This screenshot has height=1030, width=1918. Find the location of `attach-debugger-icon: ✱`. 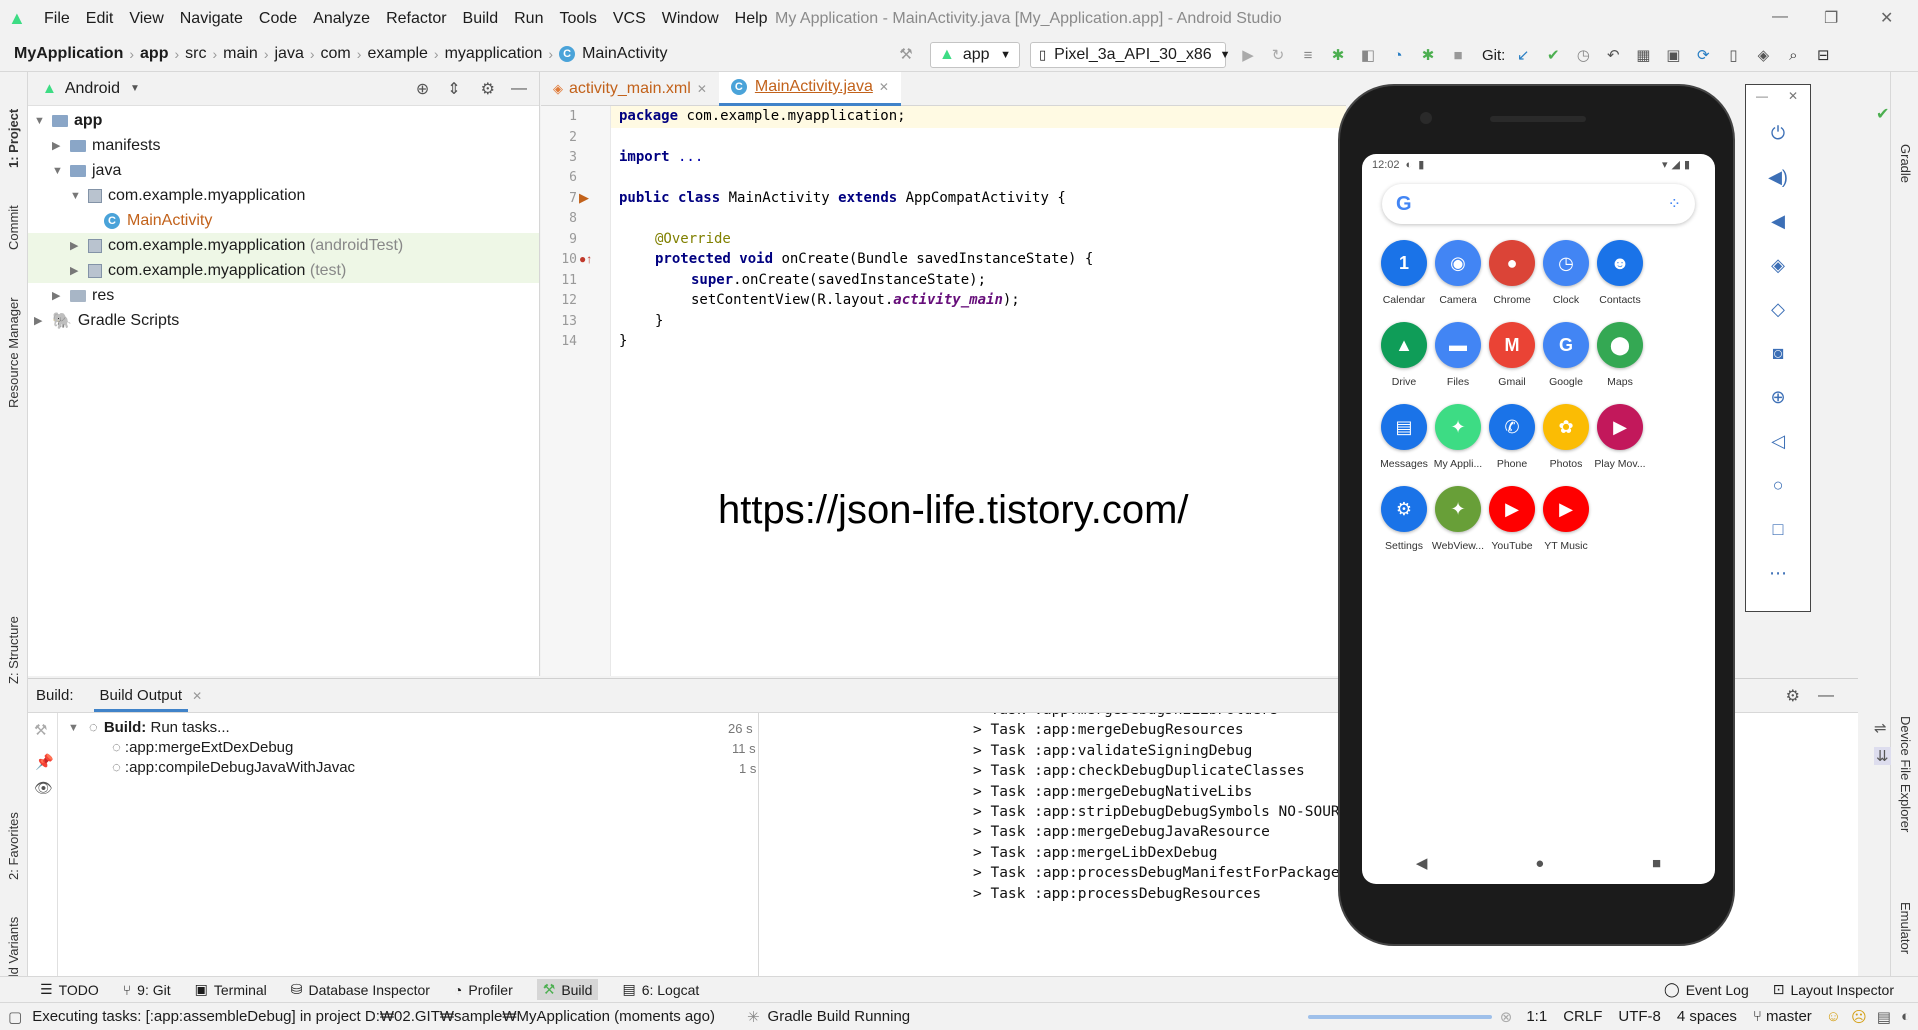

attach-debugger-icon: ✱ is located at coordinates (1428, 55).